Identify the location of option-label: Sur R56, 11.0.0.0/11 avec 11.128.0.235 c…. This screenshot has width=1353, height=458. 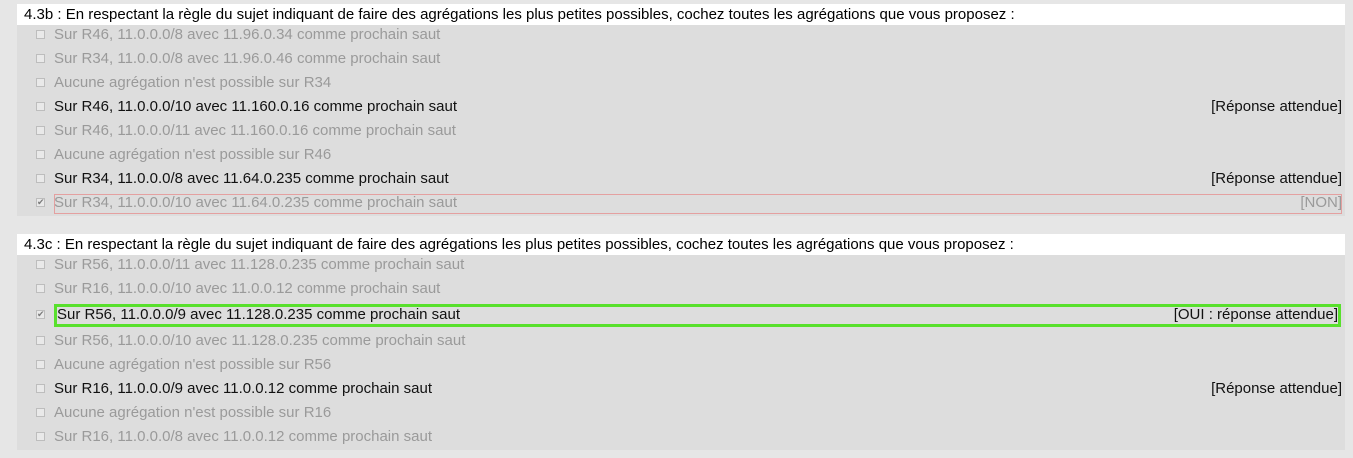
(259, 264).